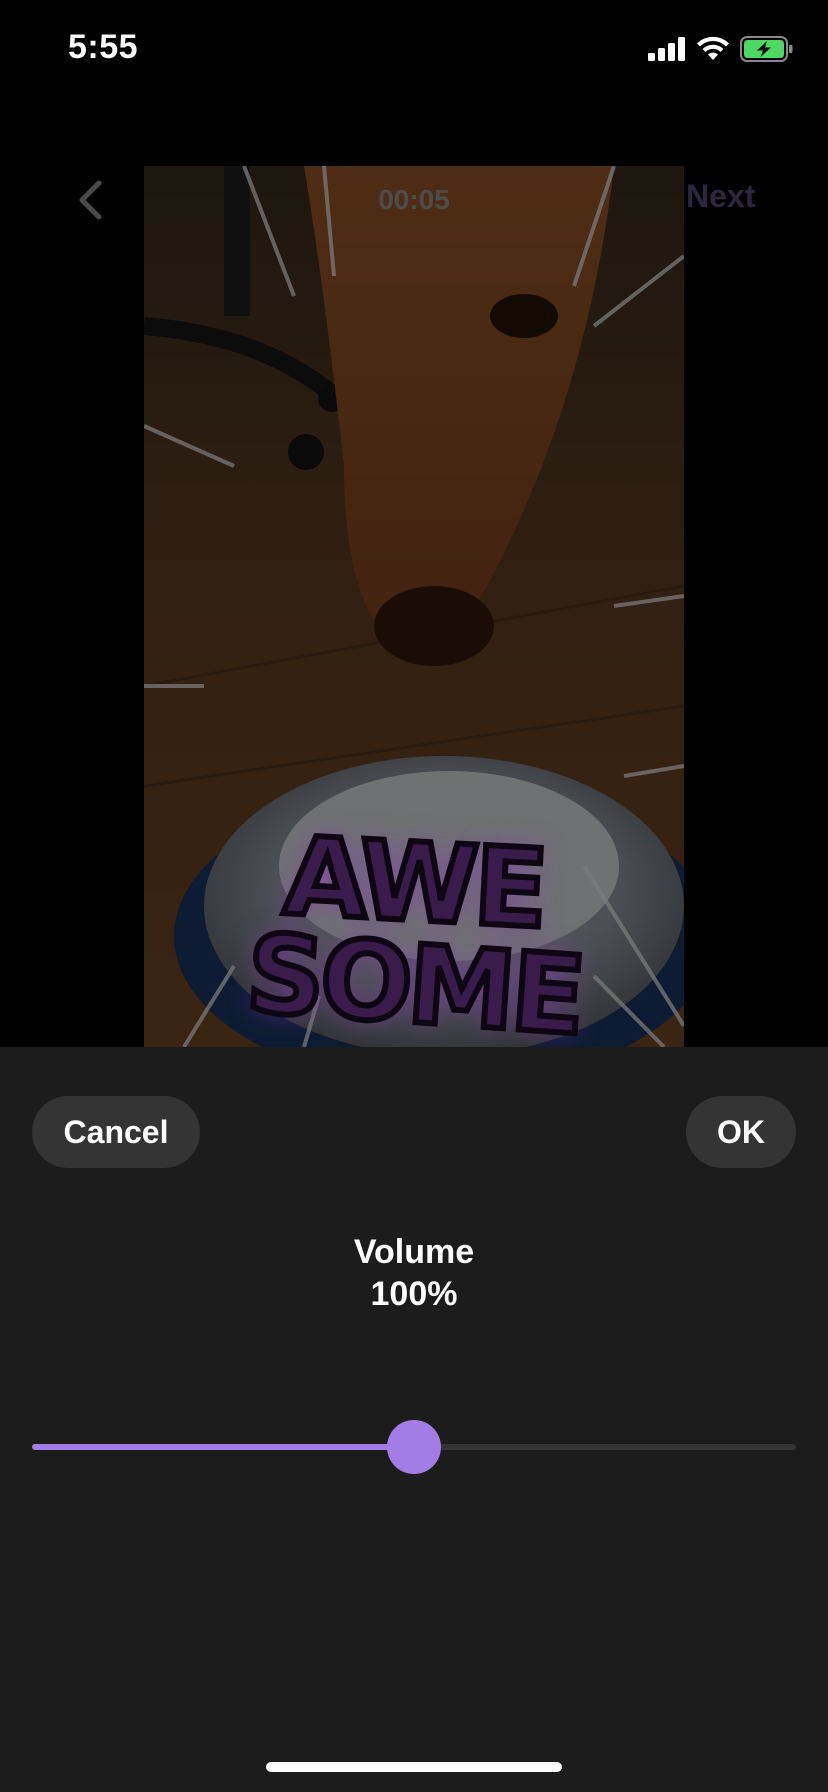  I want to click on slider-thumb, so click(414, 1447).